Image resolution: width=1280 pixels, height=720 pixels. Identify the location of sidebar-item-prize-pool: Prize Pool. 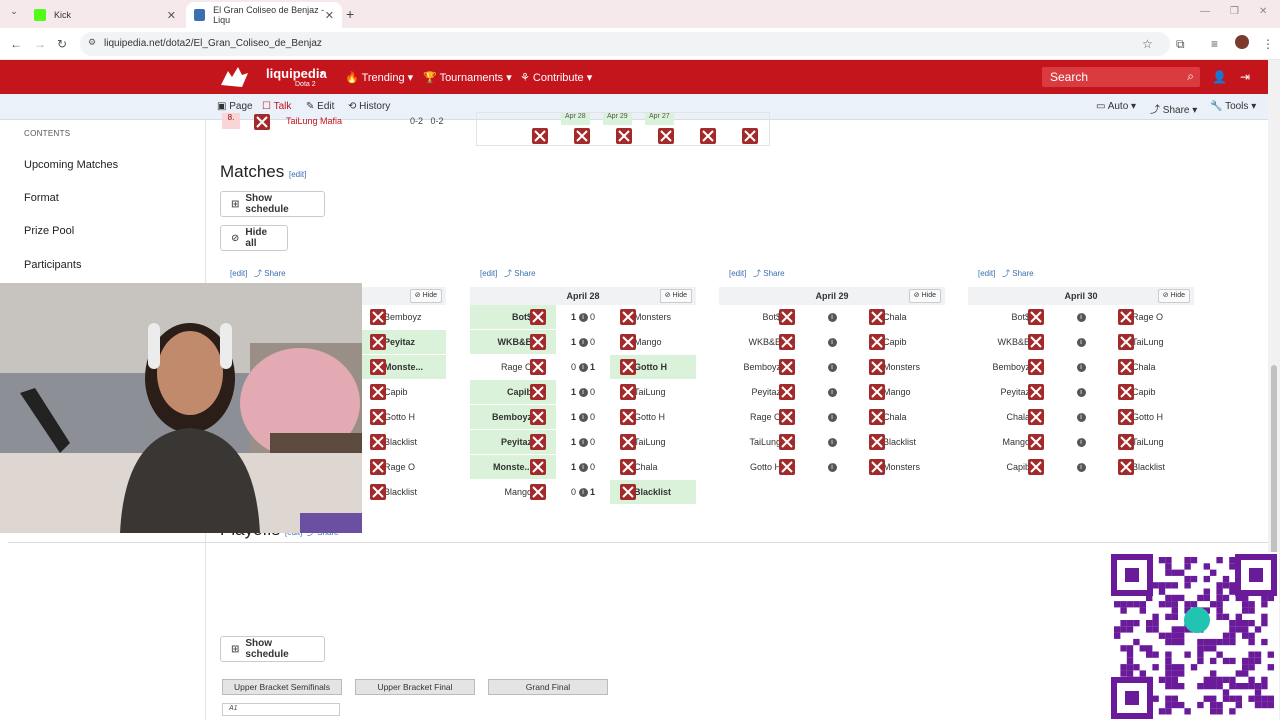
(49, 231).